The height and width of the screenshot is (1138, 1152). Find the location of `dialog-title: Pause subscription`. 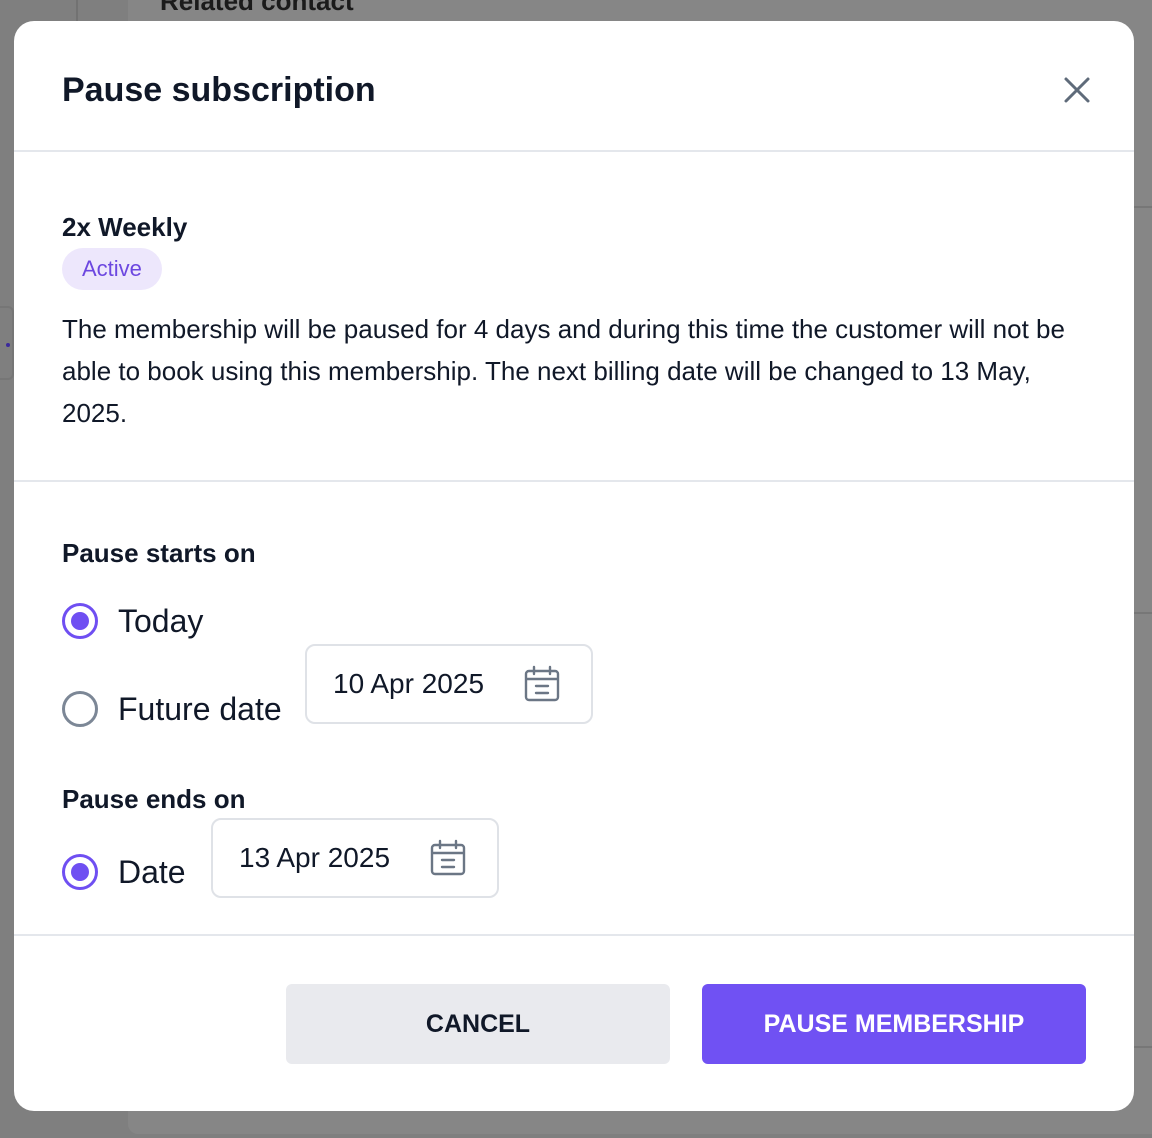

dialog-title: Pause subscription is located at coordinates (219, 90).